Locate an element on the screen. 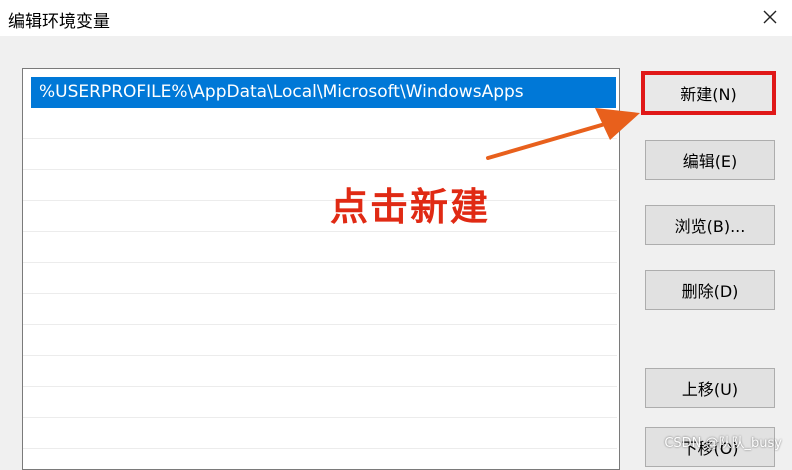 This screenshot has width=792, height=470. window-title: 编辑环境变量 is located at coordinates (59, 22).